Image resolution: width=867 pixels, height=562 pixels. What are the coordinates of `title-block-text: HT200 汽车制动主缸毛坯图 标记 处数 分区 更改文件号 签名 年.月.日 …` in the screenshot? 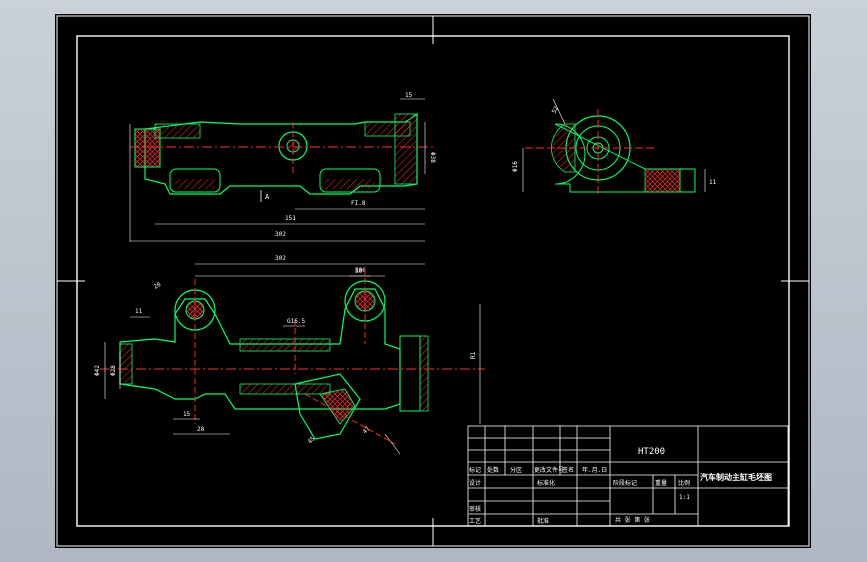 It's located at (620, 486).